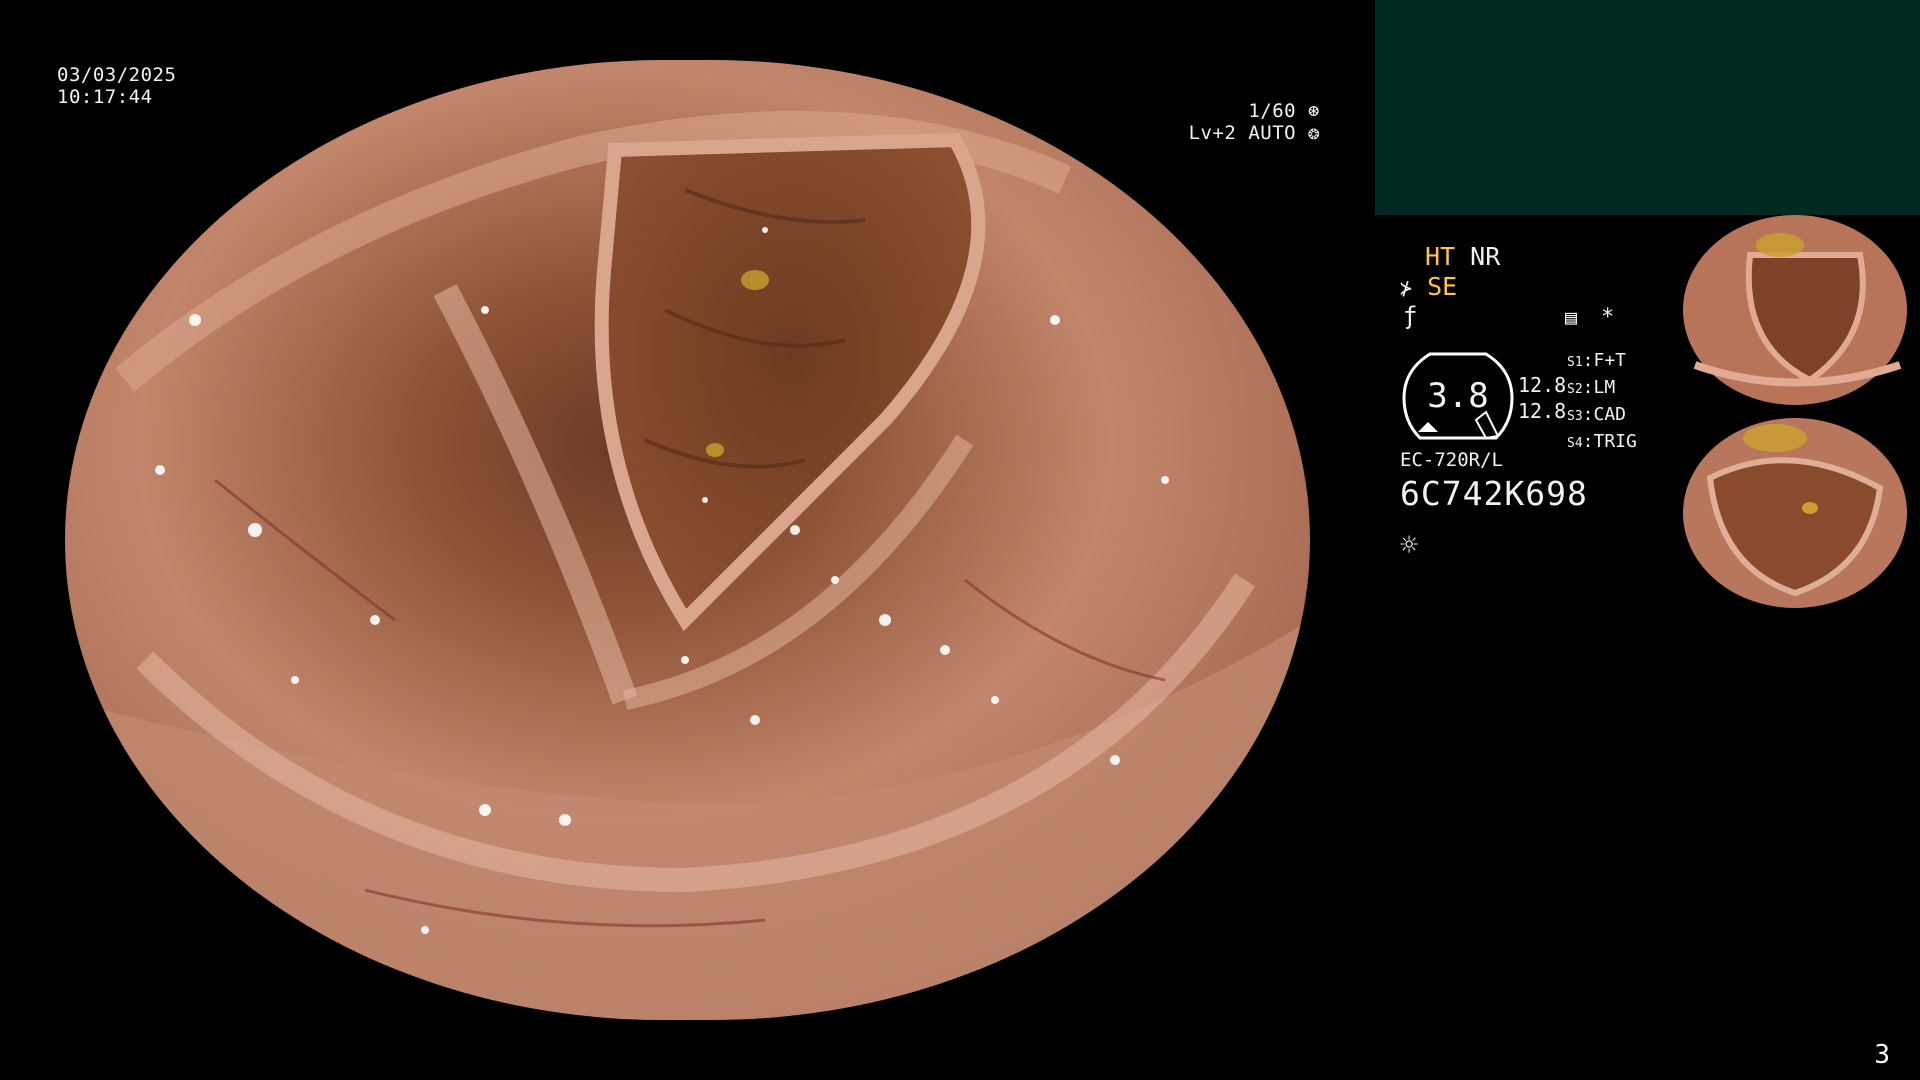  I want to click on asterisk-icon: *, so click(1608, 317).